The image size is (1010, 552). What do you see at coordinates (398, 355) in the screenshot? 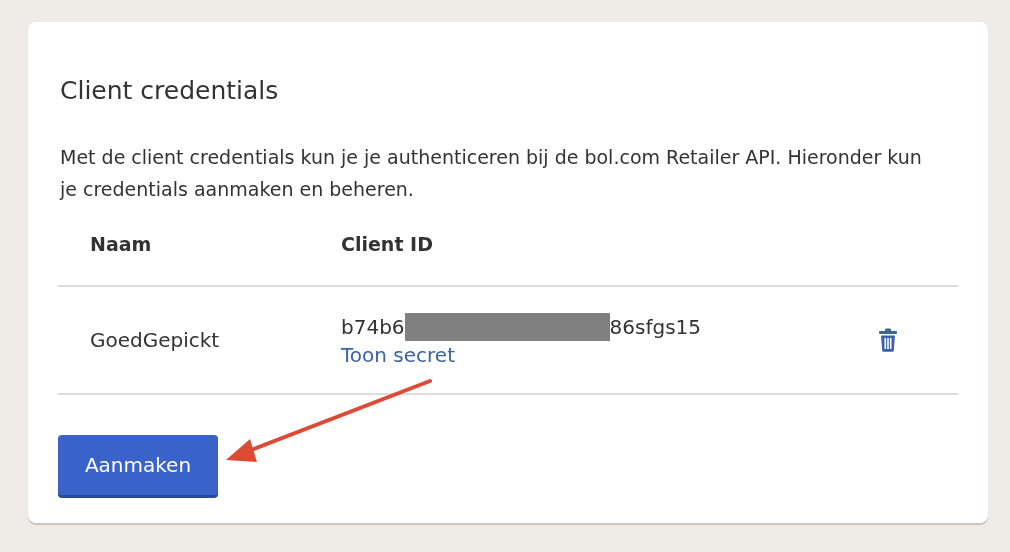
I see `show-secret-link: Toon secret` at bounding box center [398, 355].